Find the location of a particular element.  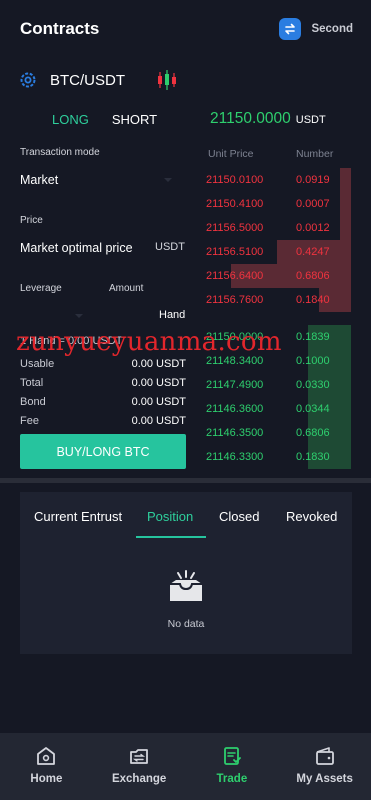

swap-icon is located at coordinates (290, 29).